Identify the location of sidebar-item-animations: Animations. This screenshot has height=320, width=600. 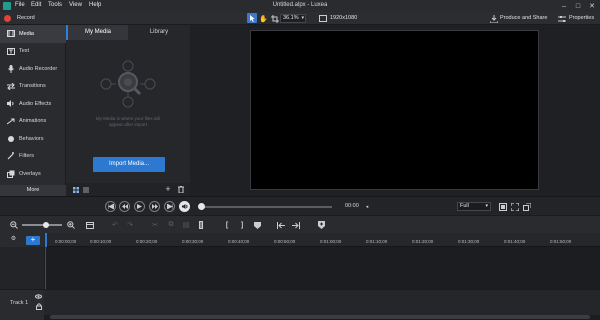
(33, 122).